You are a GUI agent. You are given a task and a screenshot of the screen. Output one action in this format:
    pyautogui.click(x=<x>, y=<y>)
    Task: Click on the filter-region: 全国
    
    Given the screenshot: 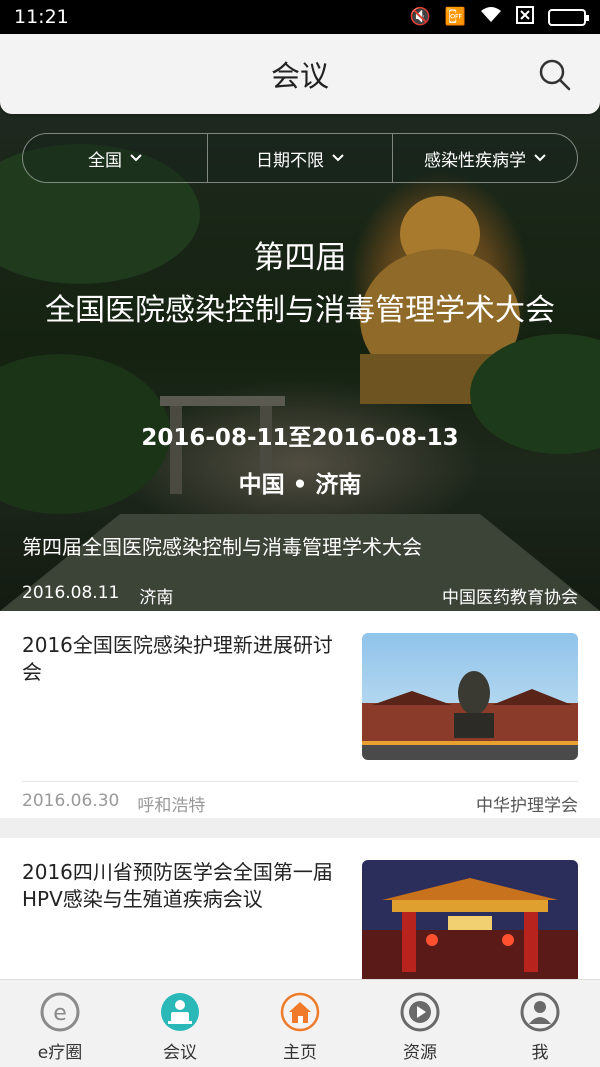 What is the action you would take?
    pyautogui.click(x=115, y=158)
    